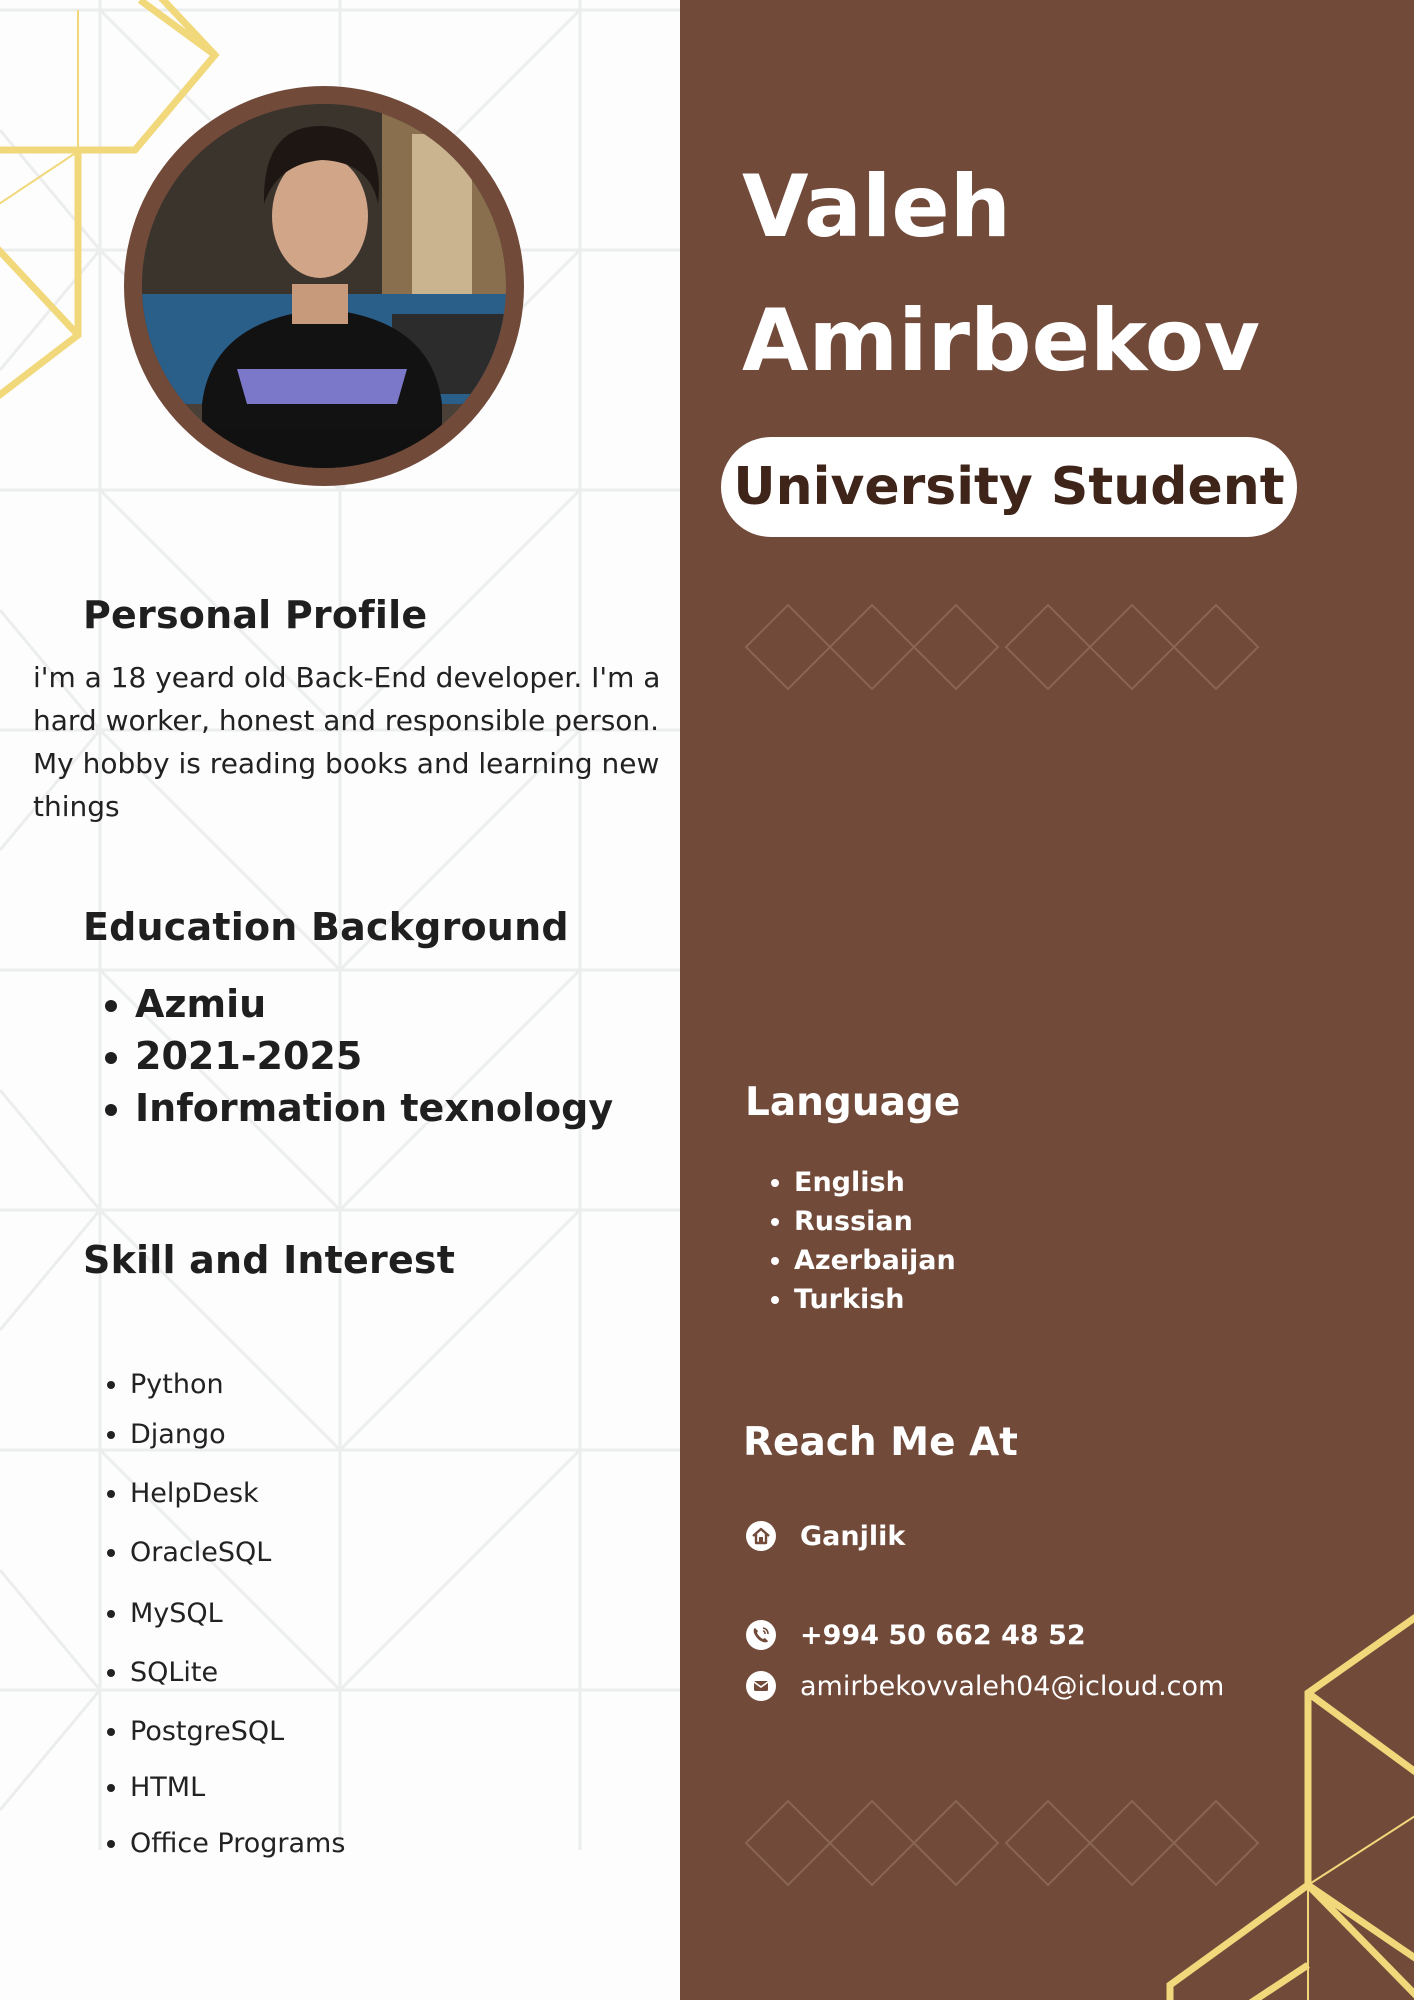  Describe the element at coordinates (237, 1390) in the screenshot. I see `skill-item: Python` at that location.